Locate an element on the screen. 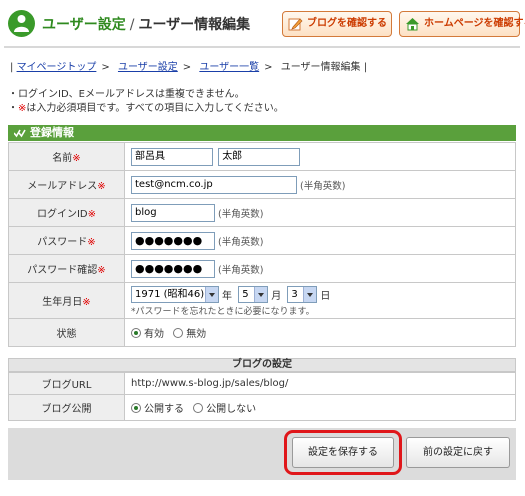 The height and width of the screenshot is (496, 525). label-password-confirm-text: パスワード確認 is located at coordinates (62, 270).